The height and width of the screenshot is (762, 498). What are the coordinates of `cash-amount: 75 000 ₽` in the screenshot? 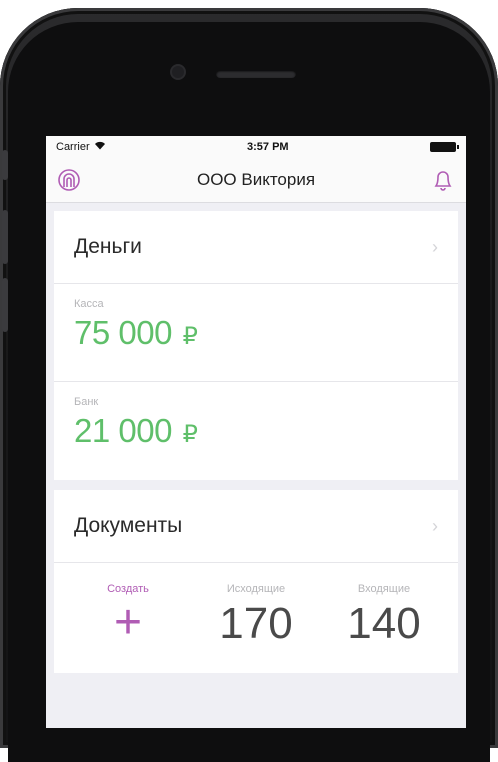 It's located at (256, 333).